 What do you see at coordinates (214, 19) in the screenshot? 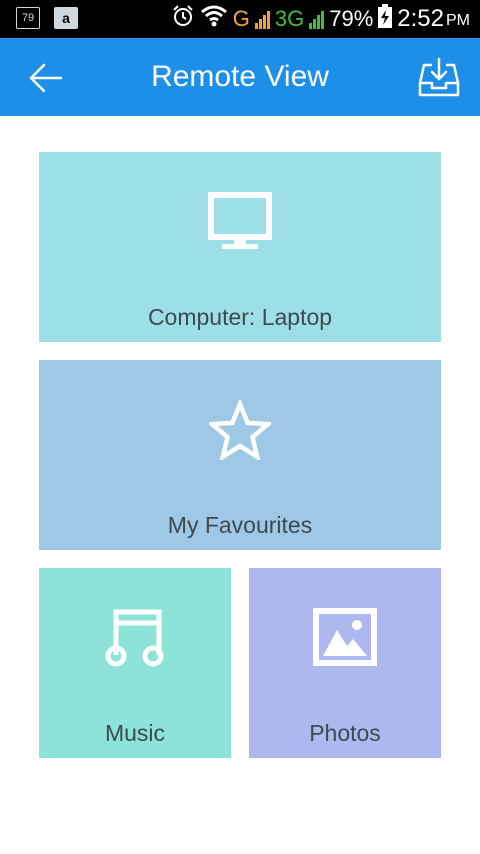
I see `wifi-icon` at bounding box center [214, 19].